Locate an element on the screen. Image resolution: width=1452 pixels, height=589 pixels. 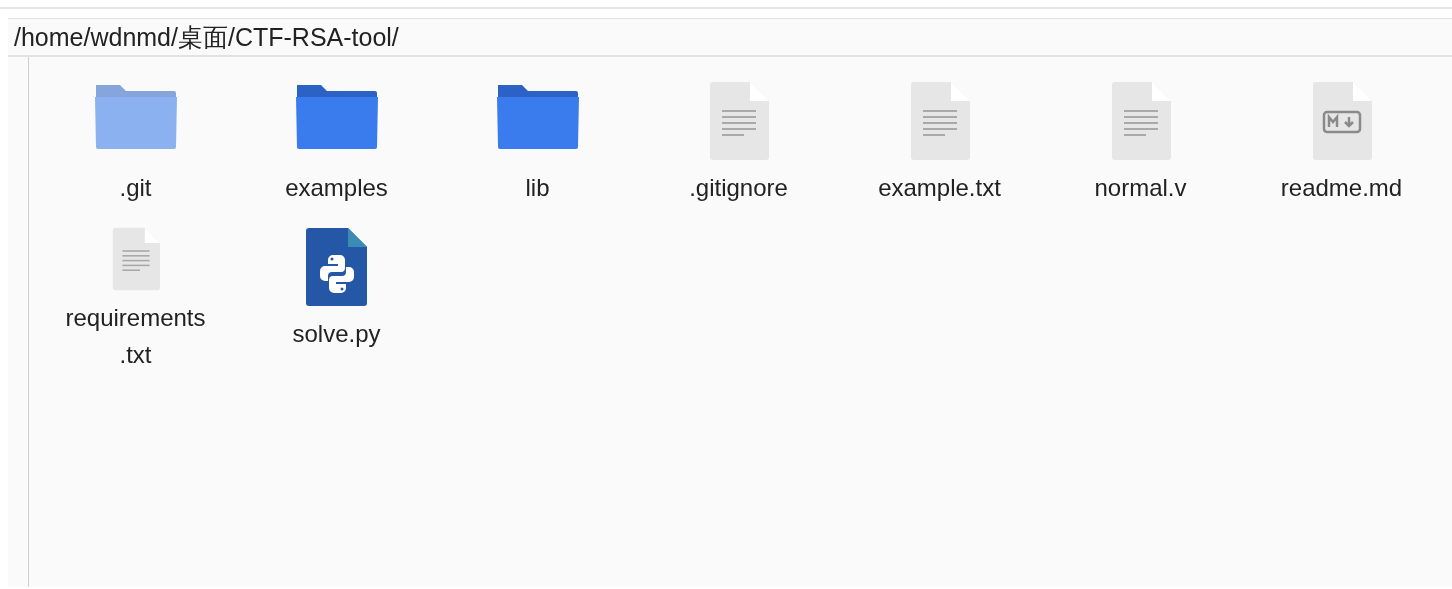
file-name: lib is located at coordinates (537, 187).